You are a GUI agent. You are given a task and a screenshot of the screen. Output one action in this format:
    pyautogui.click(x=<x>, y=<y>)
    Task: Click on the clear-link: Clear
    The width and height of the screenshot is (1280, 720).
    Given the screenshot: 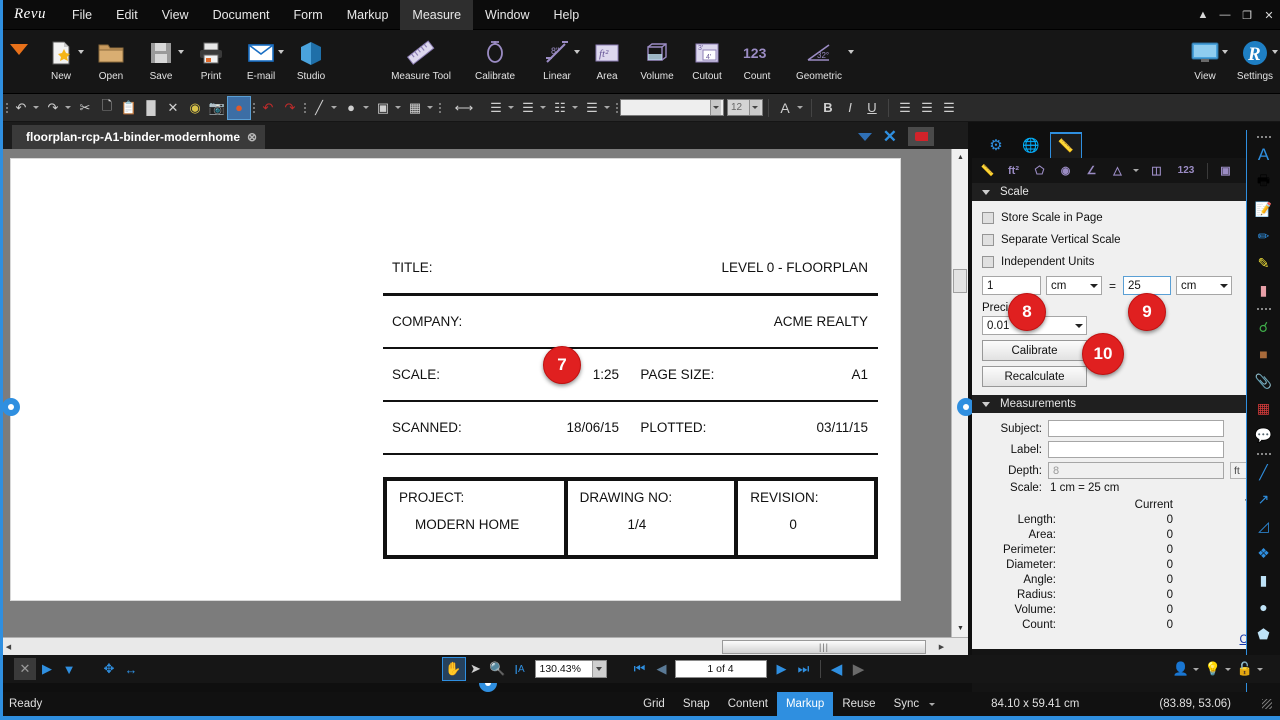 What is the action you would take?
    pyautogui.click(x=1124, y=639)
    